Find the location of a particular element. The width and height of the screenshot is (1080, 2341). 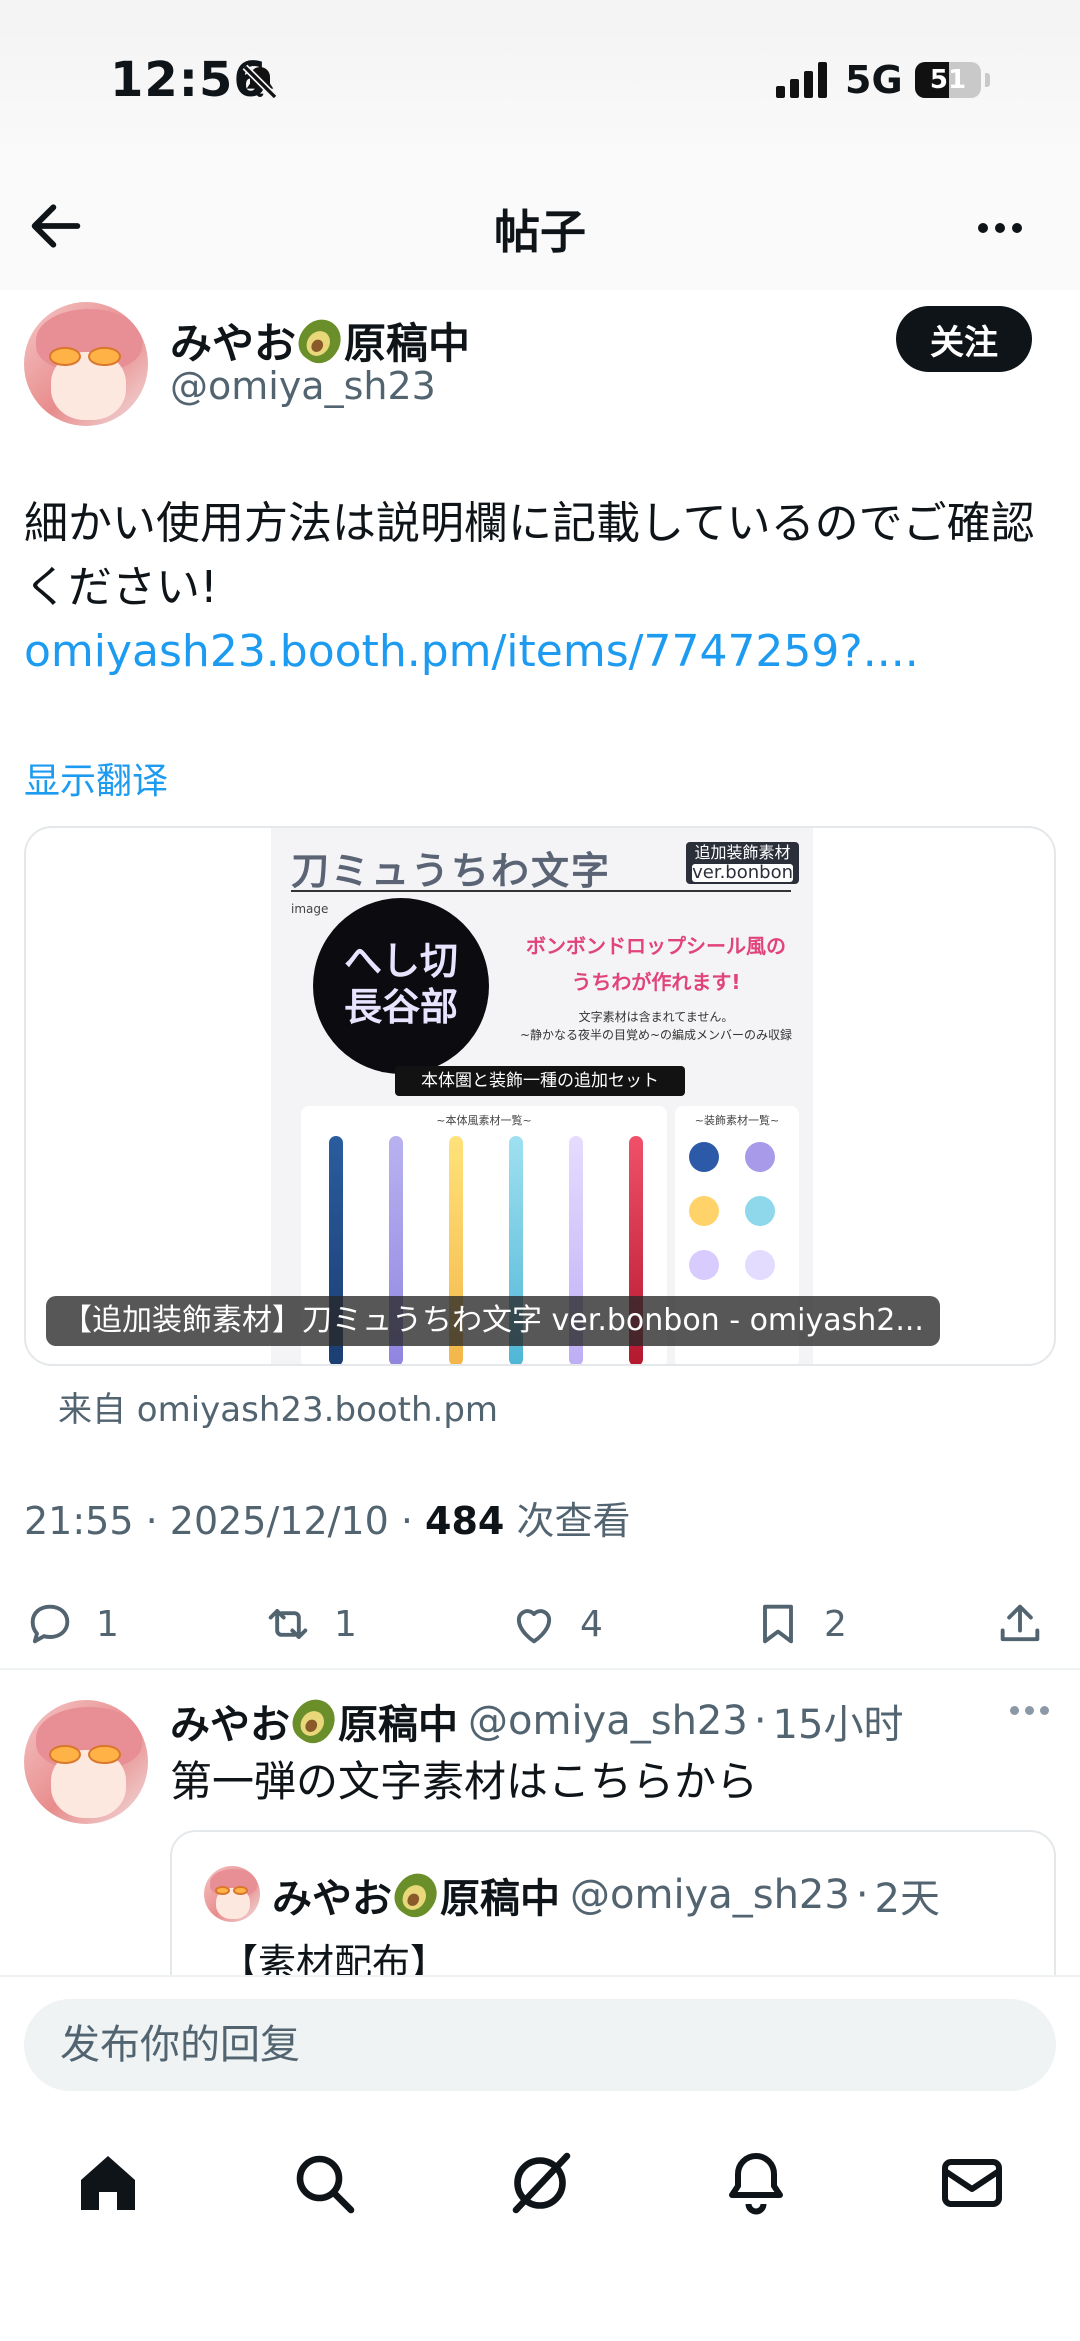

bell-muted-icon is located at coordinates (260, 82).